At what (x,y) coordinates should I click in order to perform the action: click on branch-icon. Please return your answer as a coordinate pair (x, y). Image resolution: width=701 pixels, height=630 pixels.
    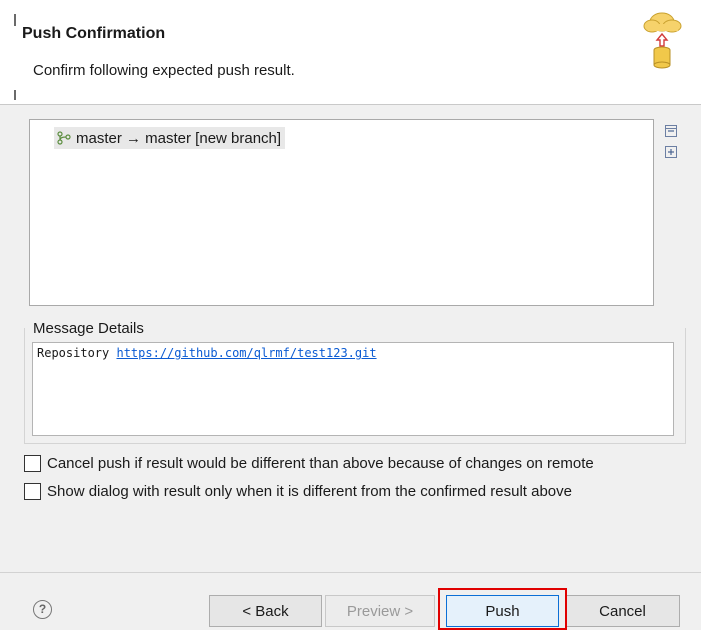
    Looking at the image, I should click on (64, 138).